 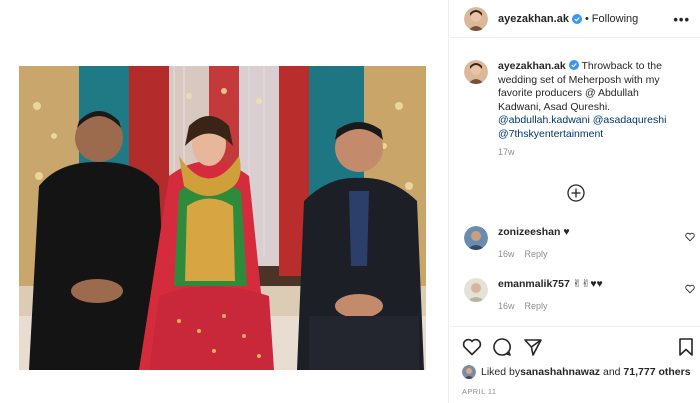 I want to click on likes-prefix: Liked by, so click(x=501, y=372).